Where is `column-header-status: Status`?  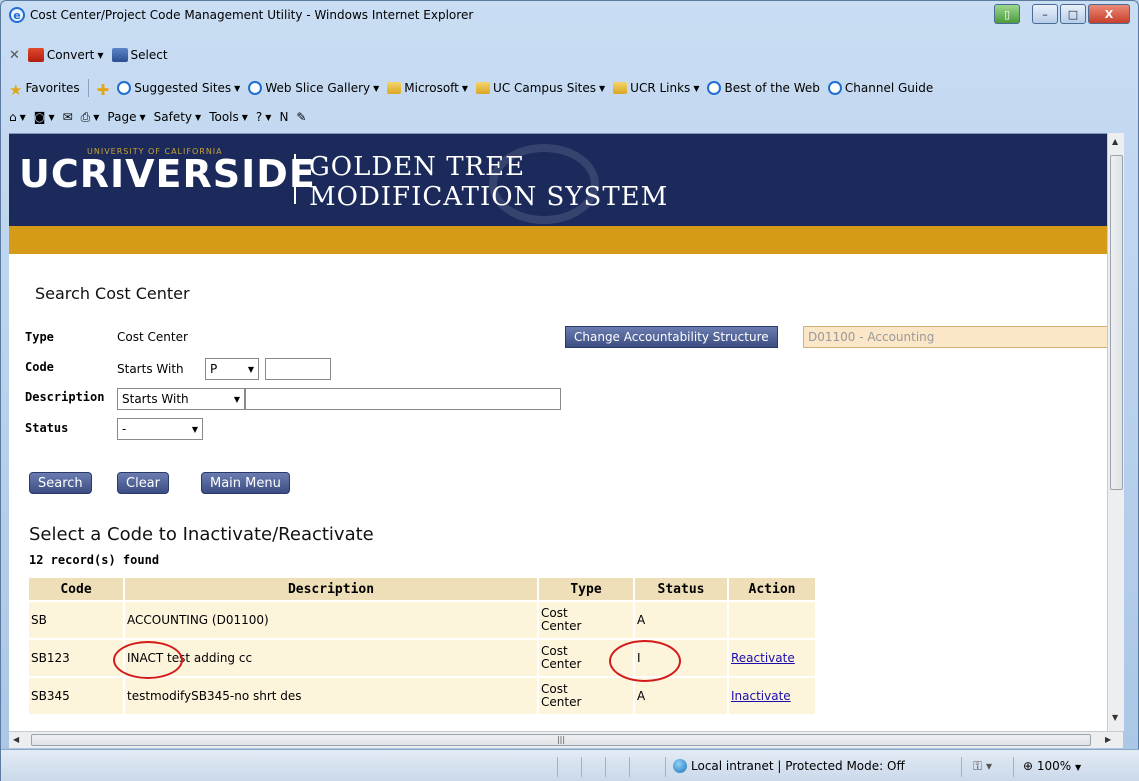
column-header-status: Status is located at coordinates (681, 589).